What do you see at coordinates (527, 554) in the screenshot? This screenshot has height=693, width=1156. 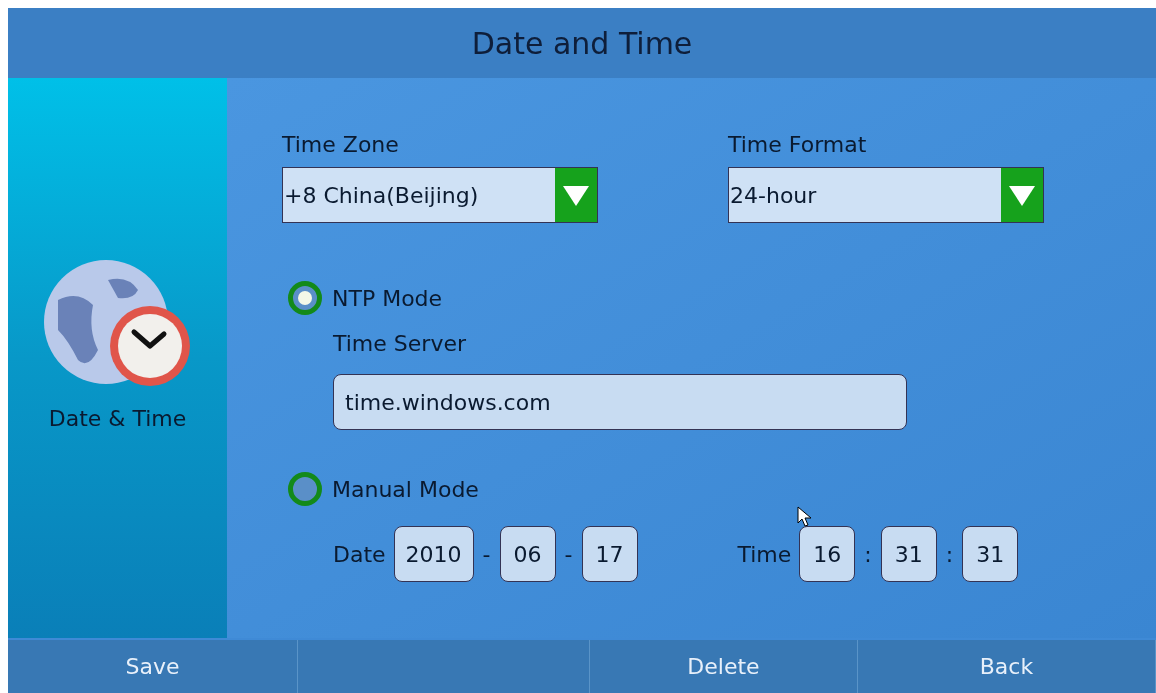 I see `date-input: 06` at bounding box center [527, 554].